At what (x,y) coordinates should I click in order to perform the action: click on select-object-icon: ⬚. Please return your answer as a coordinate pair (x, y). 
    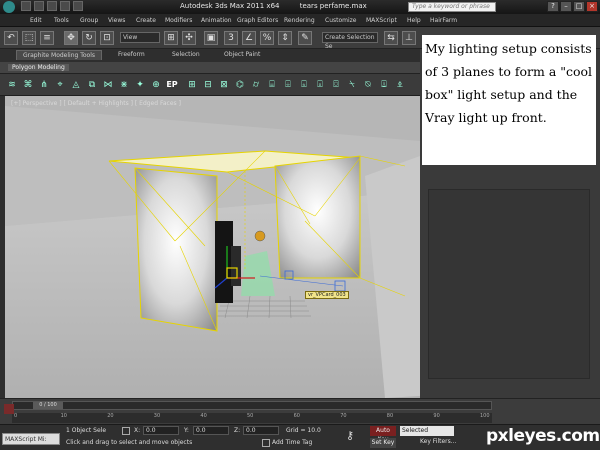
    Looking at the image, I should click on (29, 38).